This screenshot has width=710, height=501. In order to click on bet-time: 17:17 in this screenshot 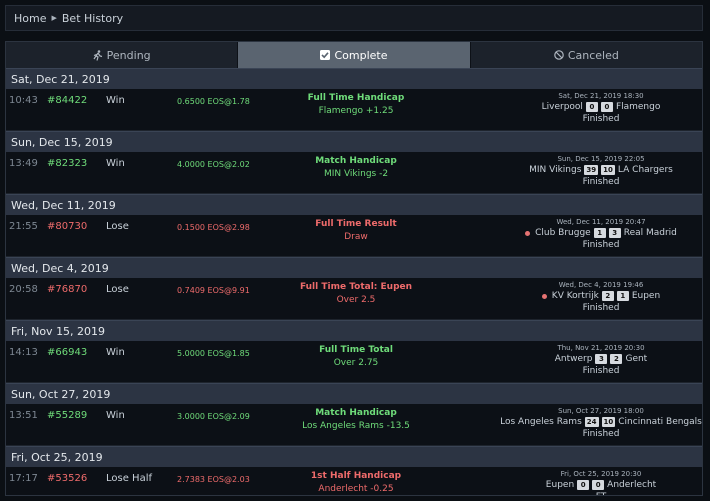, I will do `click(23, 478)`.